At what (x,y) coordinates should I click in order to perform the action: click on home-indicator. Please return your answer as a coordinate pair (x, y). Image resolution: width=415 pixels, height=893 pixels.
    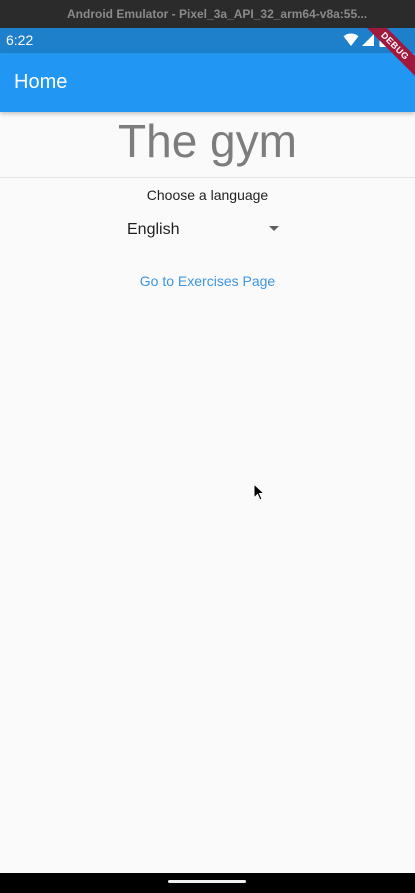
    Looking at the image, I should click on (207, 881).